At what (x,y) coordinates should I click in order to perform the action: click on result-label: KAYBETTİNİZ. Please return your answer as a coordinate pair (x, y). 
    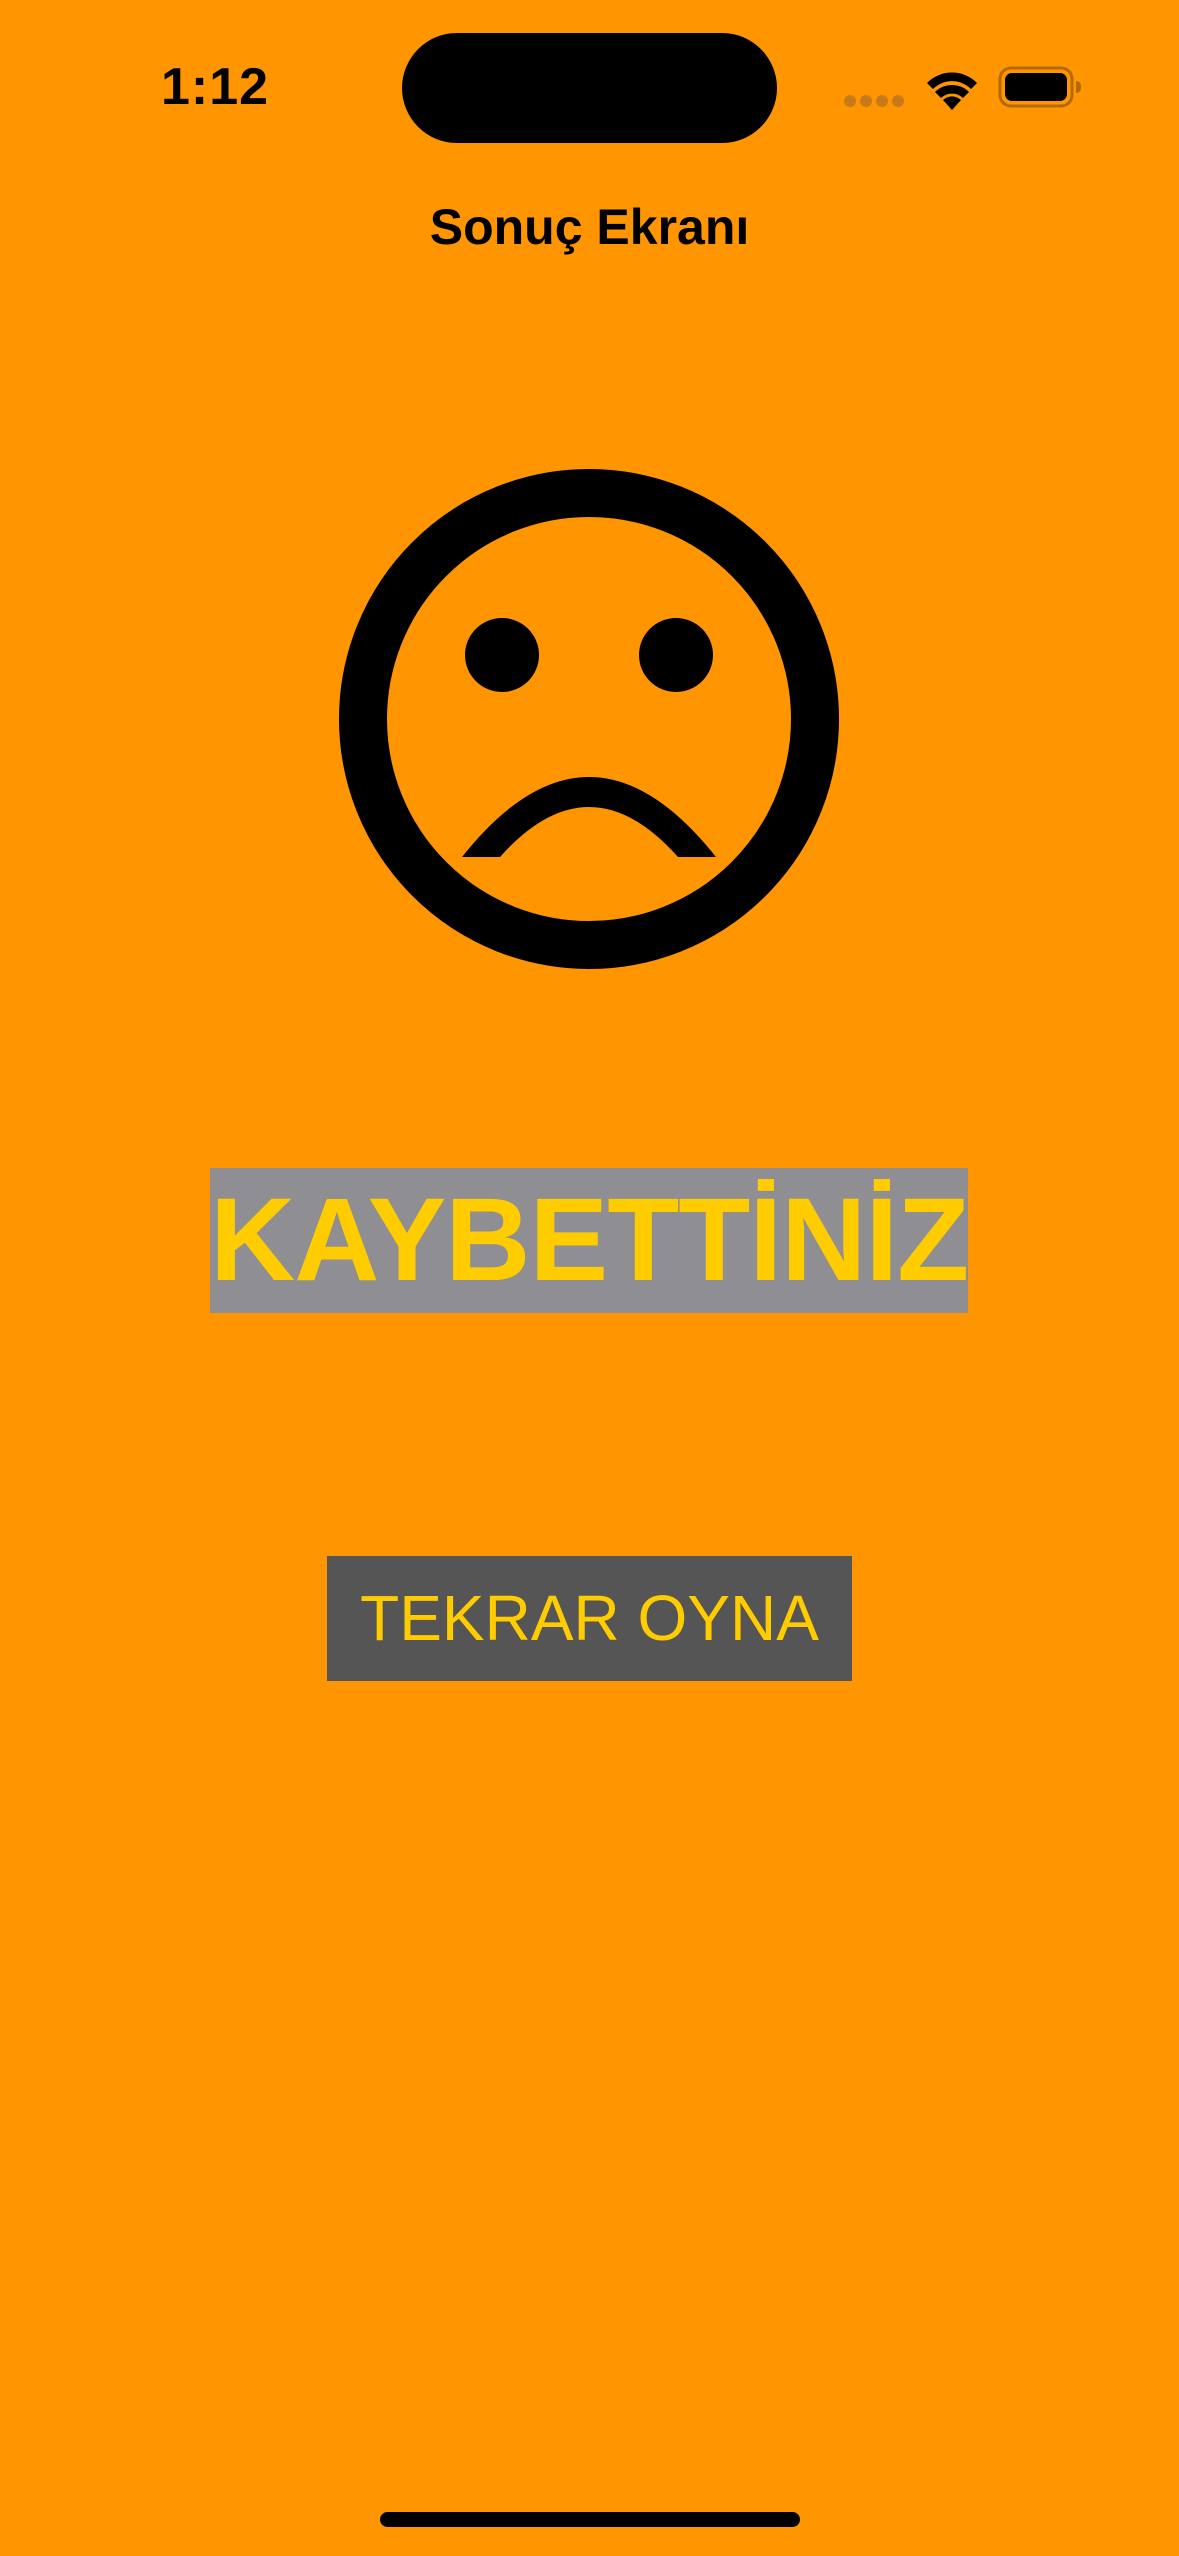
    Looking at the image, I should click on (589, 1240).